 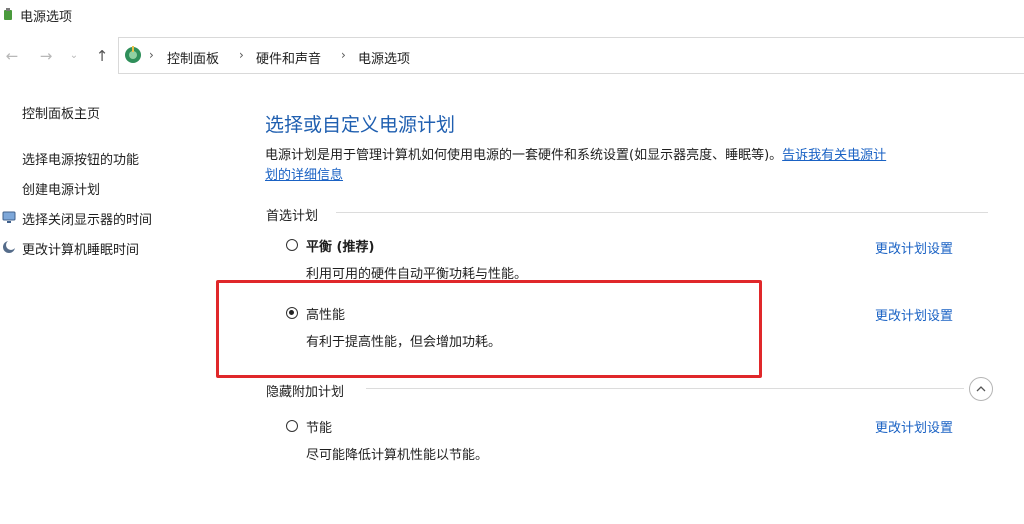 I want to click on preferred-plans-divider, so click(x=662, y=212).